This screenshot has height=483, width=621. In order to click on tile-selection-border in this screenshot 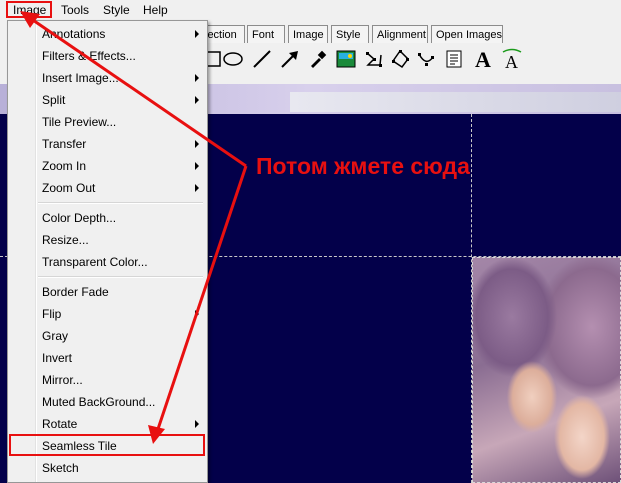, I will do `click(546, 370)`.